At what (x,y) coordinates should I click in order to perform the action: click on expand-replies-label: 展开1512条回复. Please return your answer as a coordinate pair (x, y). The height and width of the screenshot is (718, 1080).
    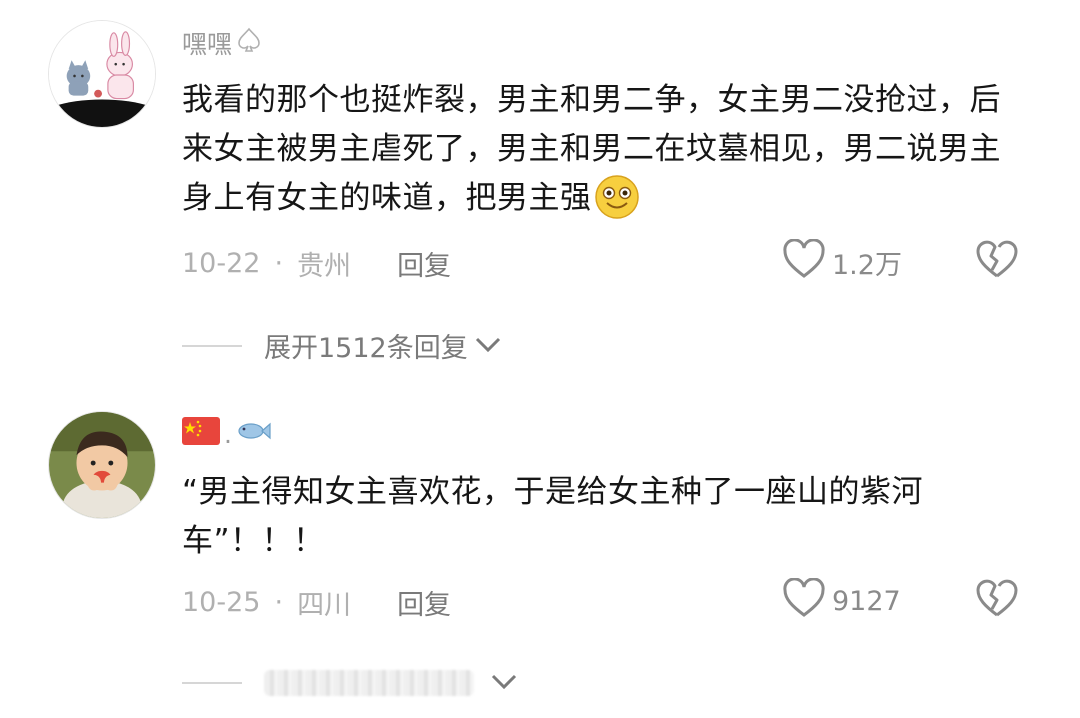
    Looking at the image, I should click on (366, 348).